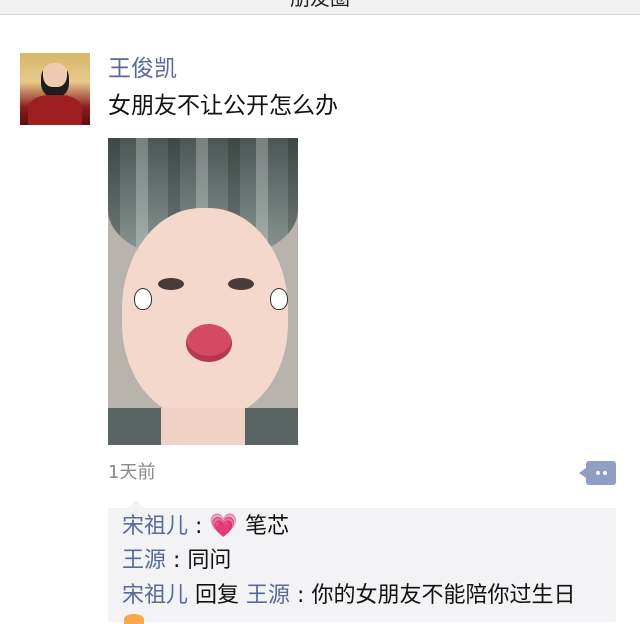 This screenshot has width=640, height=624. Describe the element at coordinates (55, 80) in the screenshot. I see `avatar-face` at that location.